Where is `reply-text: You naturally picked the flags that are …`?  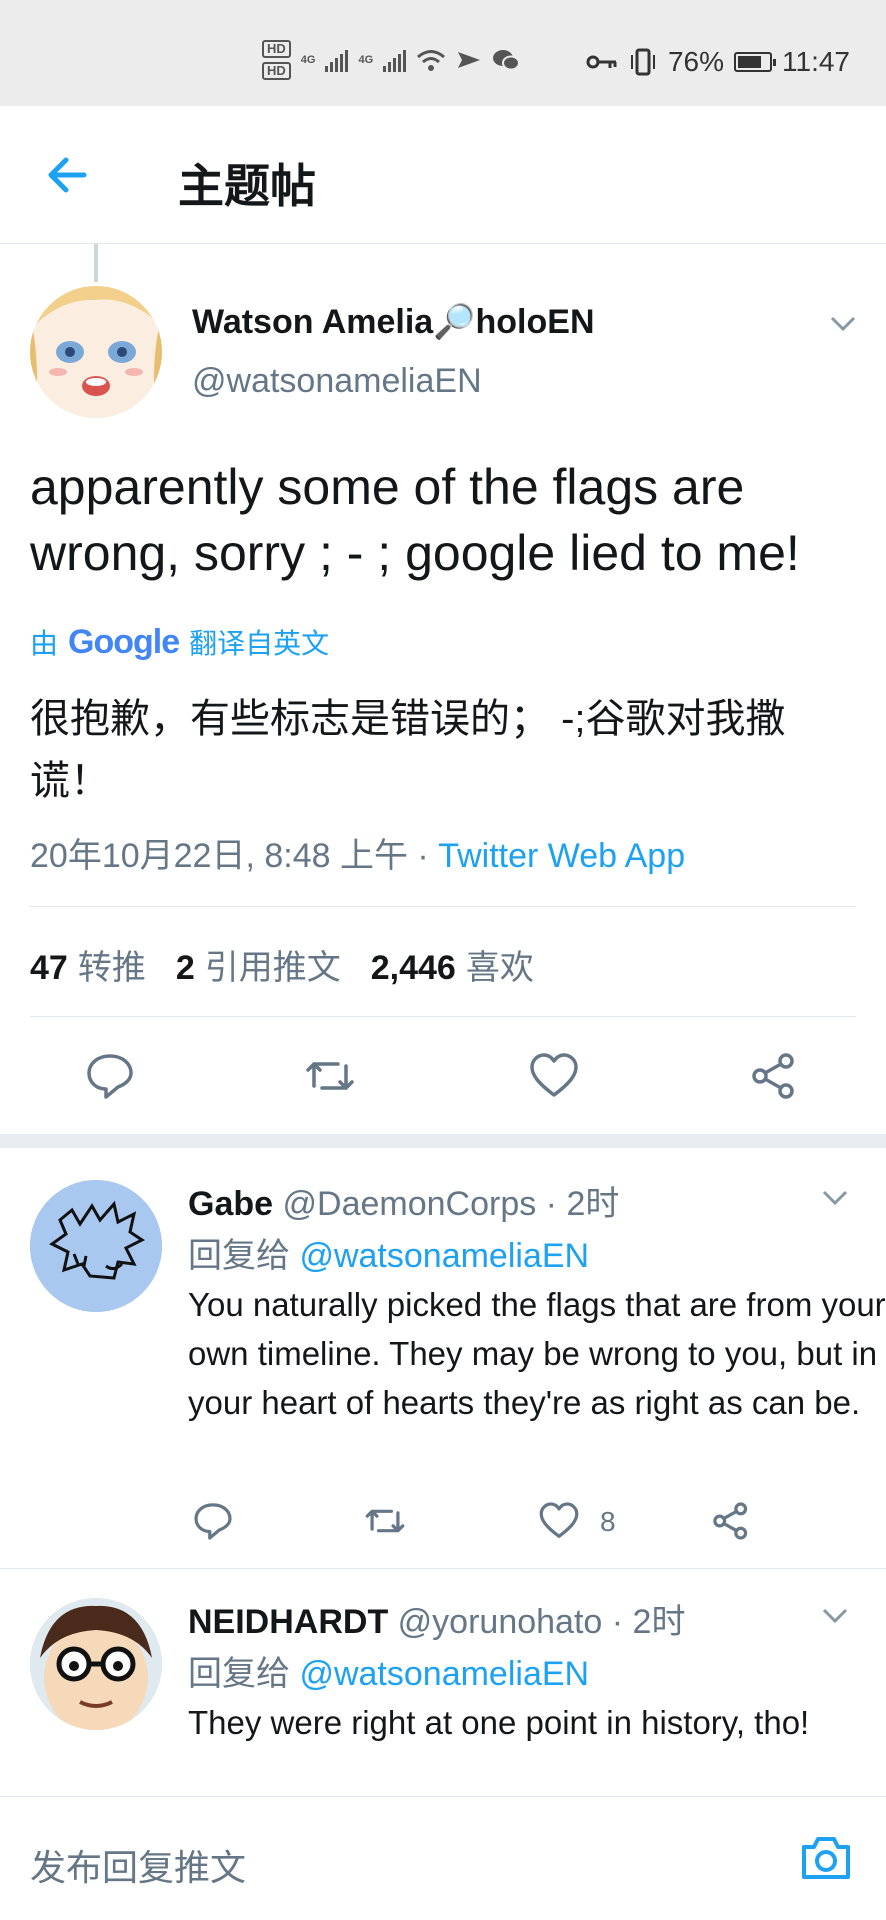
reply-text: You naturally picked the flags that are … is located at coordinates (537, 1353).